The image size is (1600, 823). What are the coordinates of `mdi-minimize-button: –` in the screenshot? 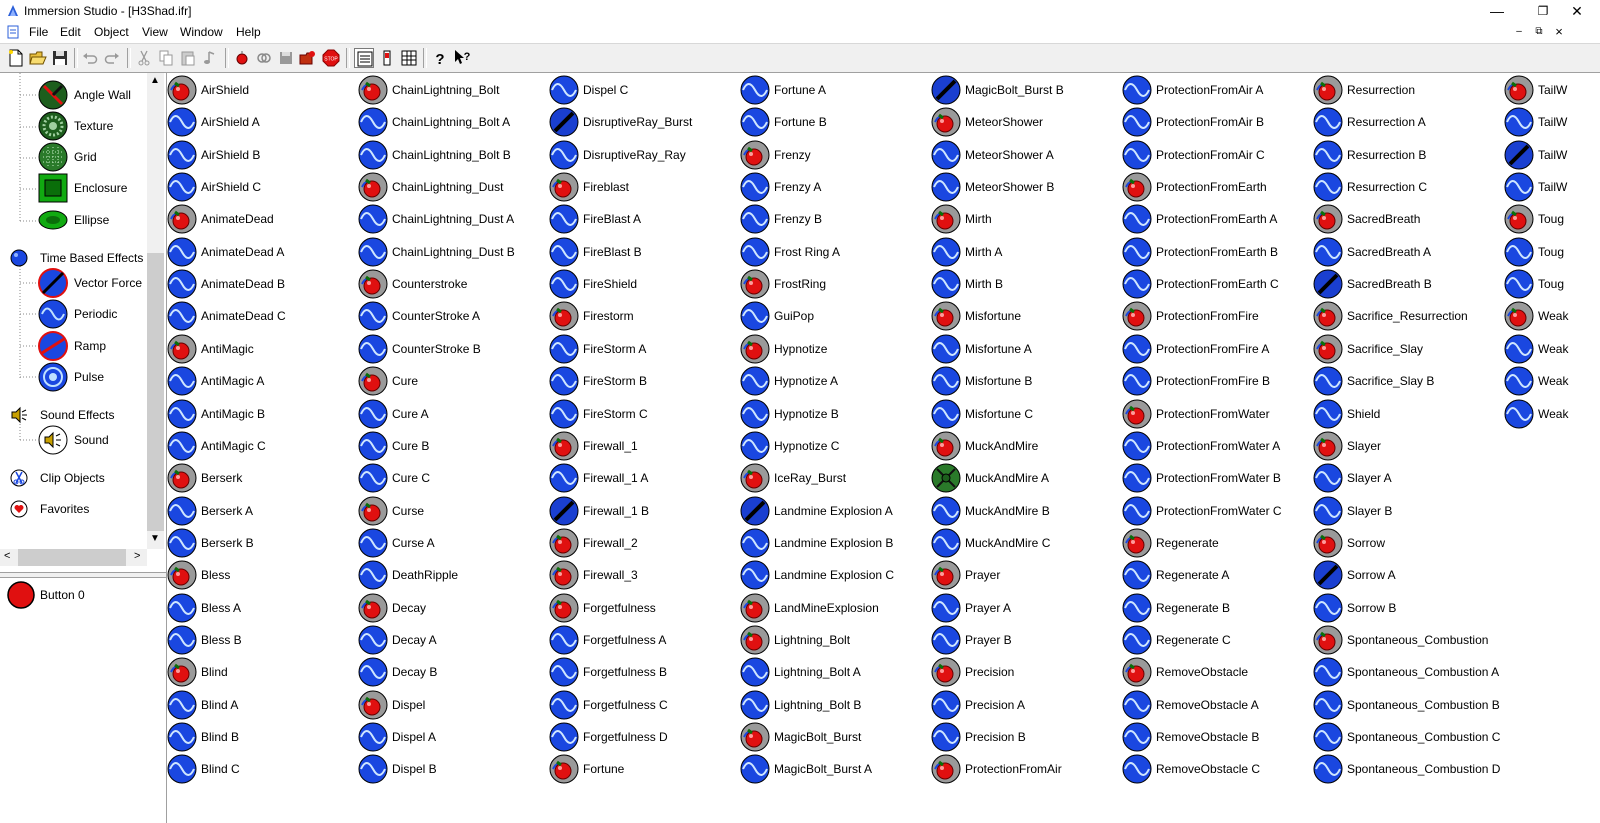 It's located at (1519, 33).